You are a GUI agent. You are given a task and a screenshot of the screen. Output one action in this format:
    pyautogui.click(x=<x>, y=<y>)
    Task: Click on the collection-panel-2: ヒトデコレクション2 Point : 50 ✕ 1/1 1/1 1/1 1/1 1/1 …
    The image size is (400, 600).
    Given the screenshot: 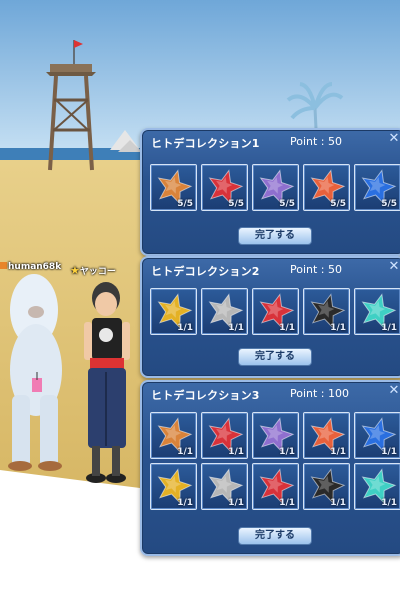 What is the action you would take?
    pyautogui.click(x=270, y=317)
    